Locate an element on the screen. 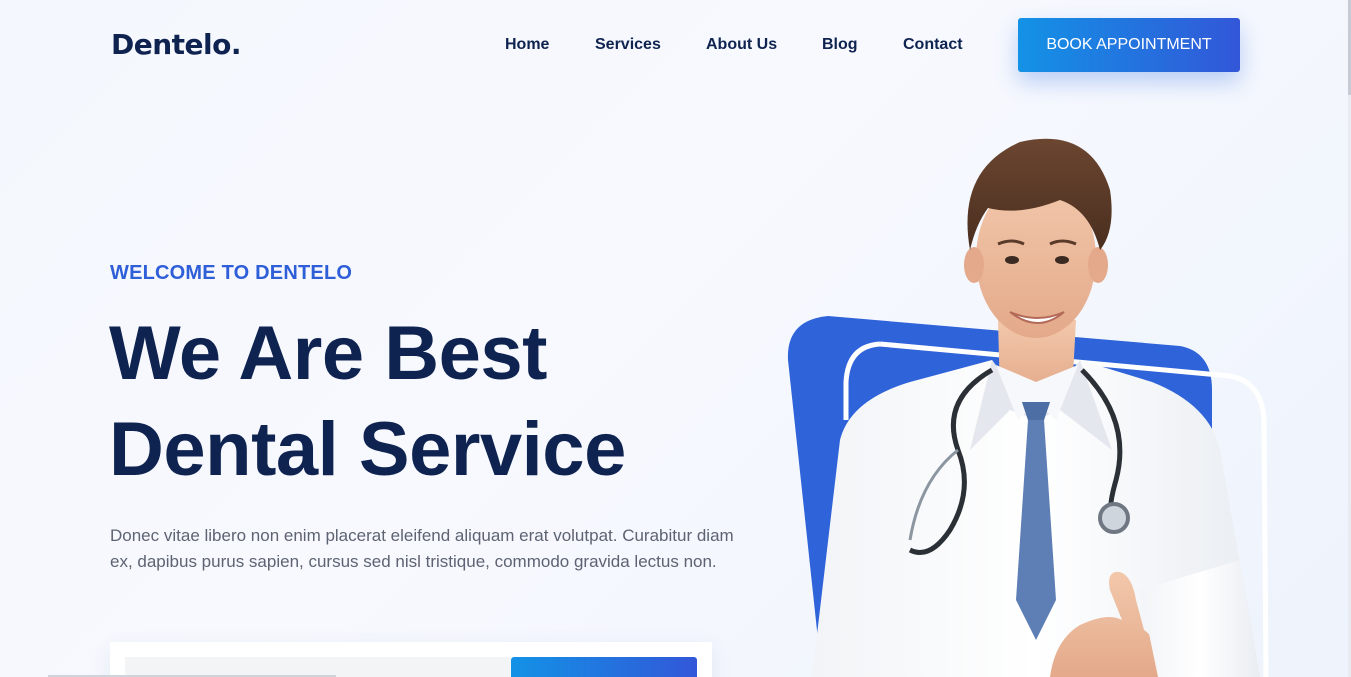 This screenshot has width=1351, height=677. hero-title-line-1: We Are Best is located at coordinates (328, 353).